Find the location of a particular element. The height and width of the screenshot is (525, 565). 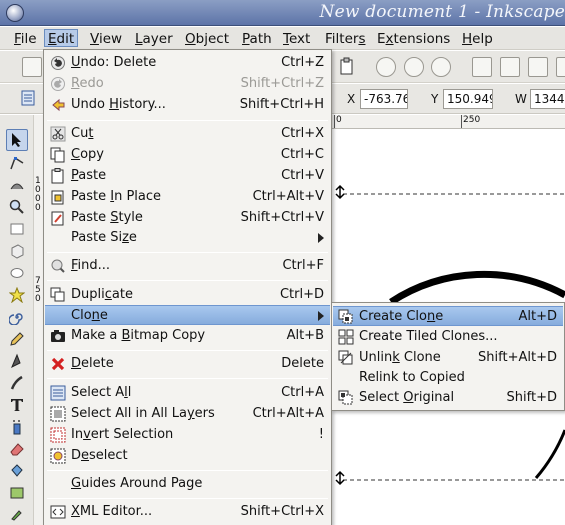

menu-file: File is located at coordinates (25, 39).